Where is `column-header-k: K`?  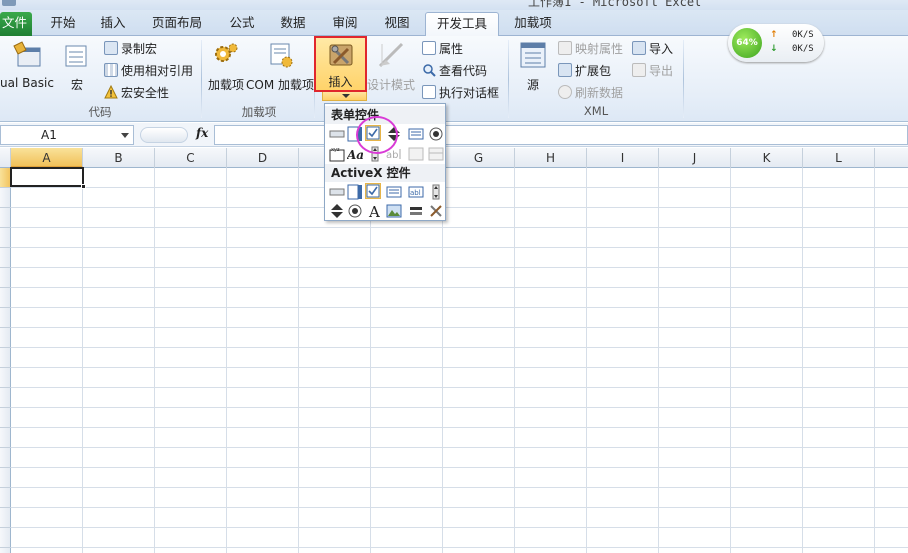
column-header-k: K is located at coordinates (767, 158).